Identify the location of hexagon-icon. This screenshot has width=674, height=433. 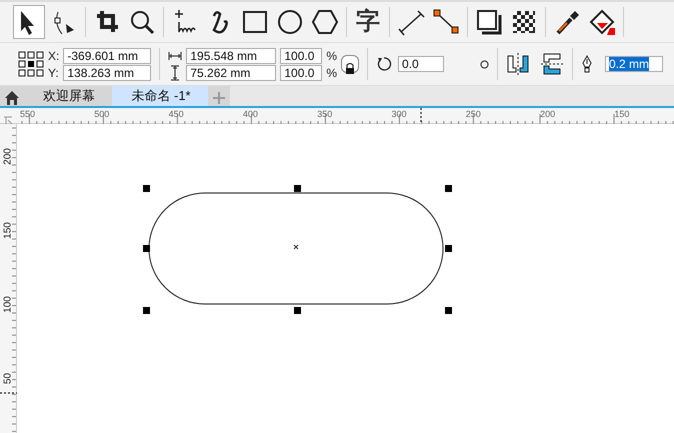
(325, 22).